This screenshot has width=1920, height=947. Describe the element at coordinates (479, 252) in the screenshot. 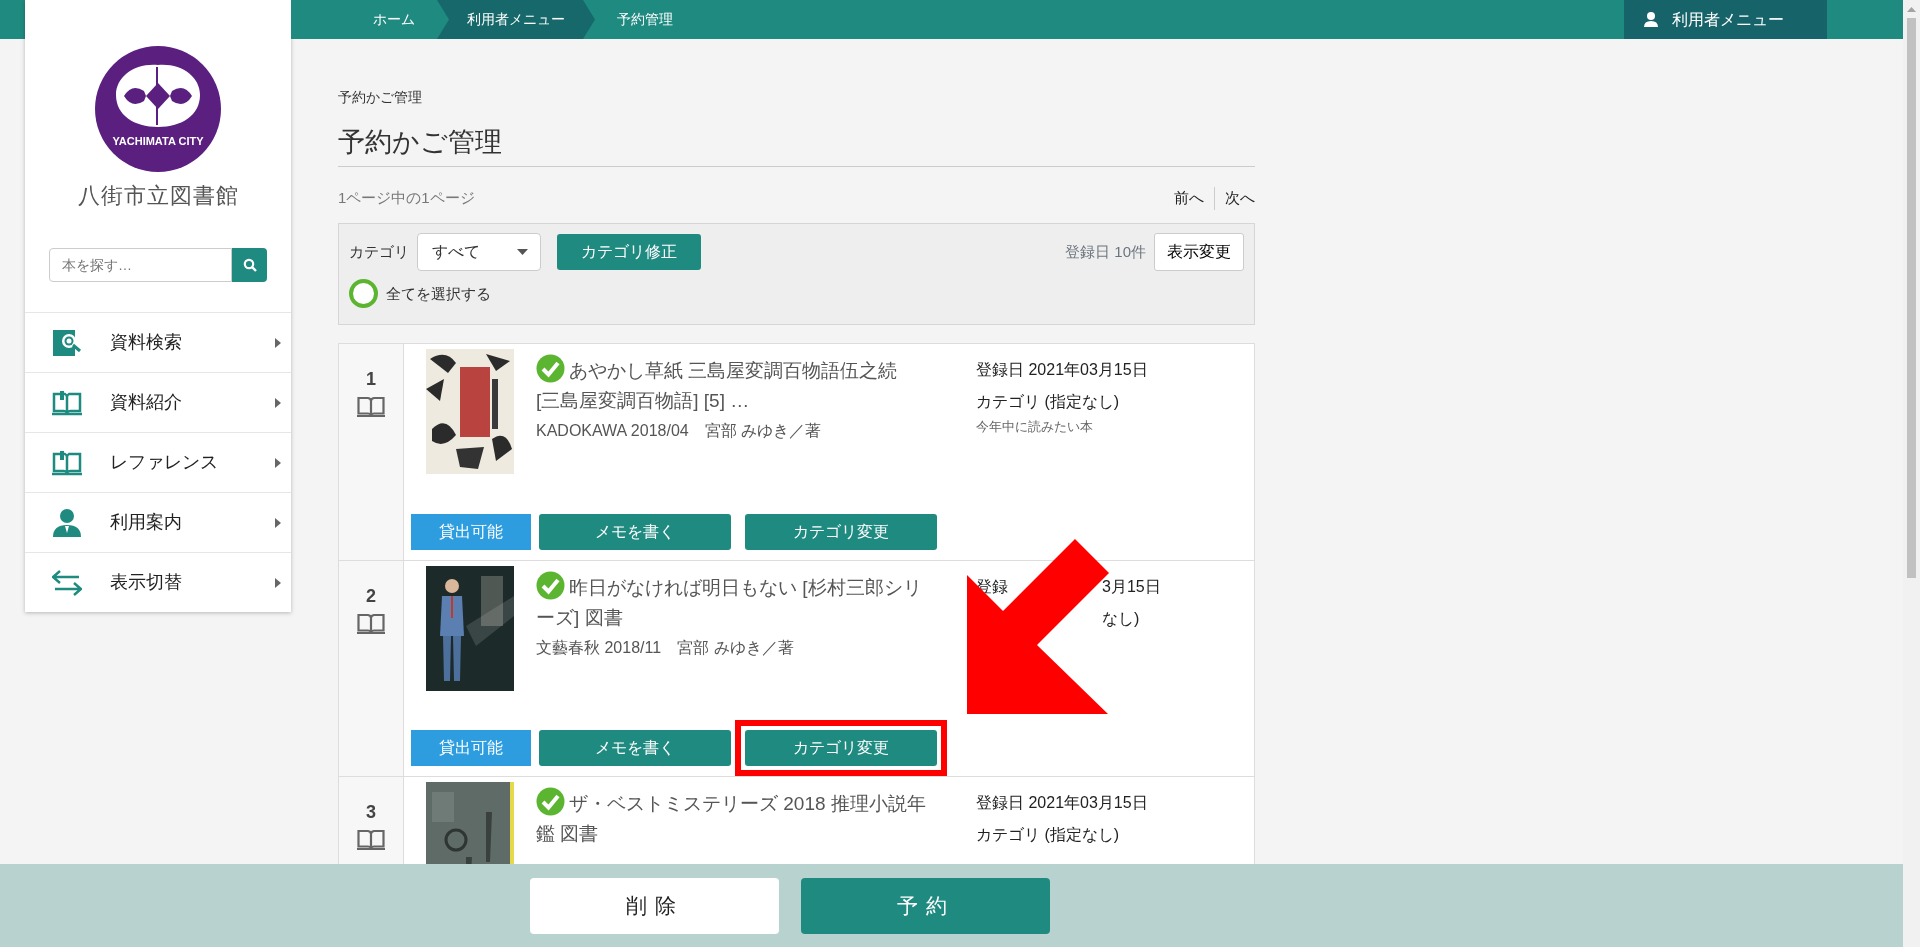

I see `category-select: すべて` at that location.